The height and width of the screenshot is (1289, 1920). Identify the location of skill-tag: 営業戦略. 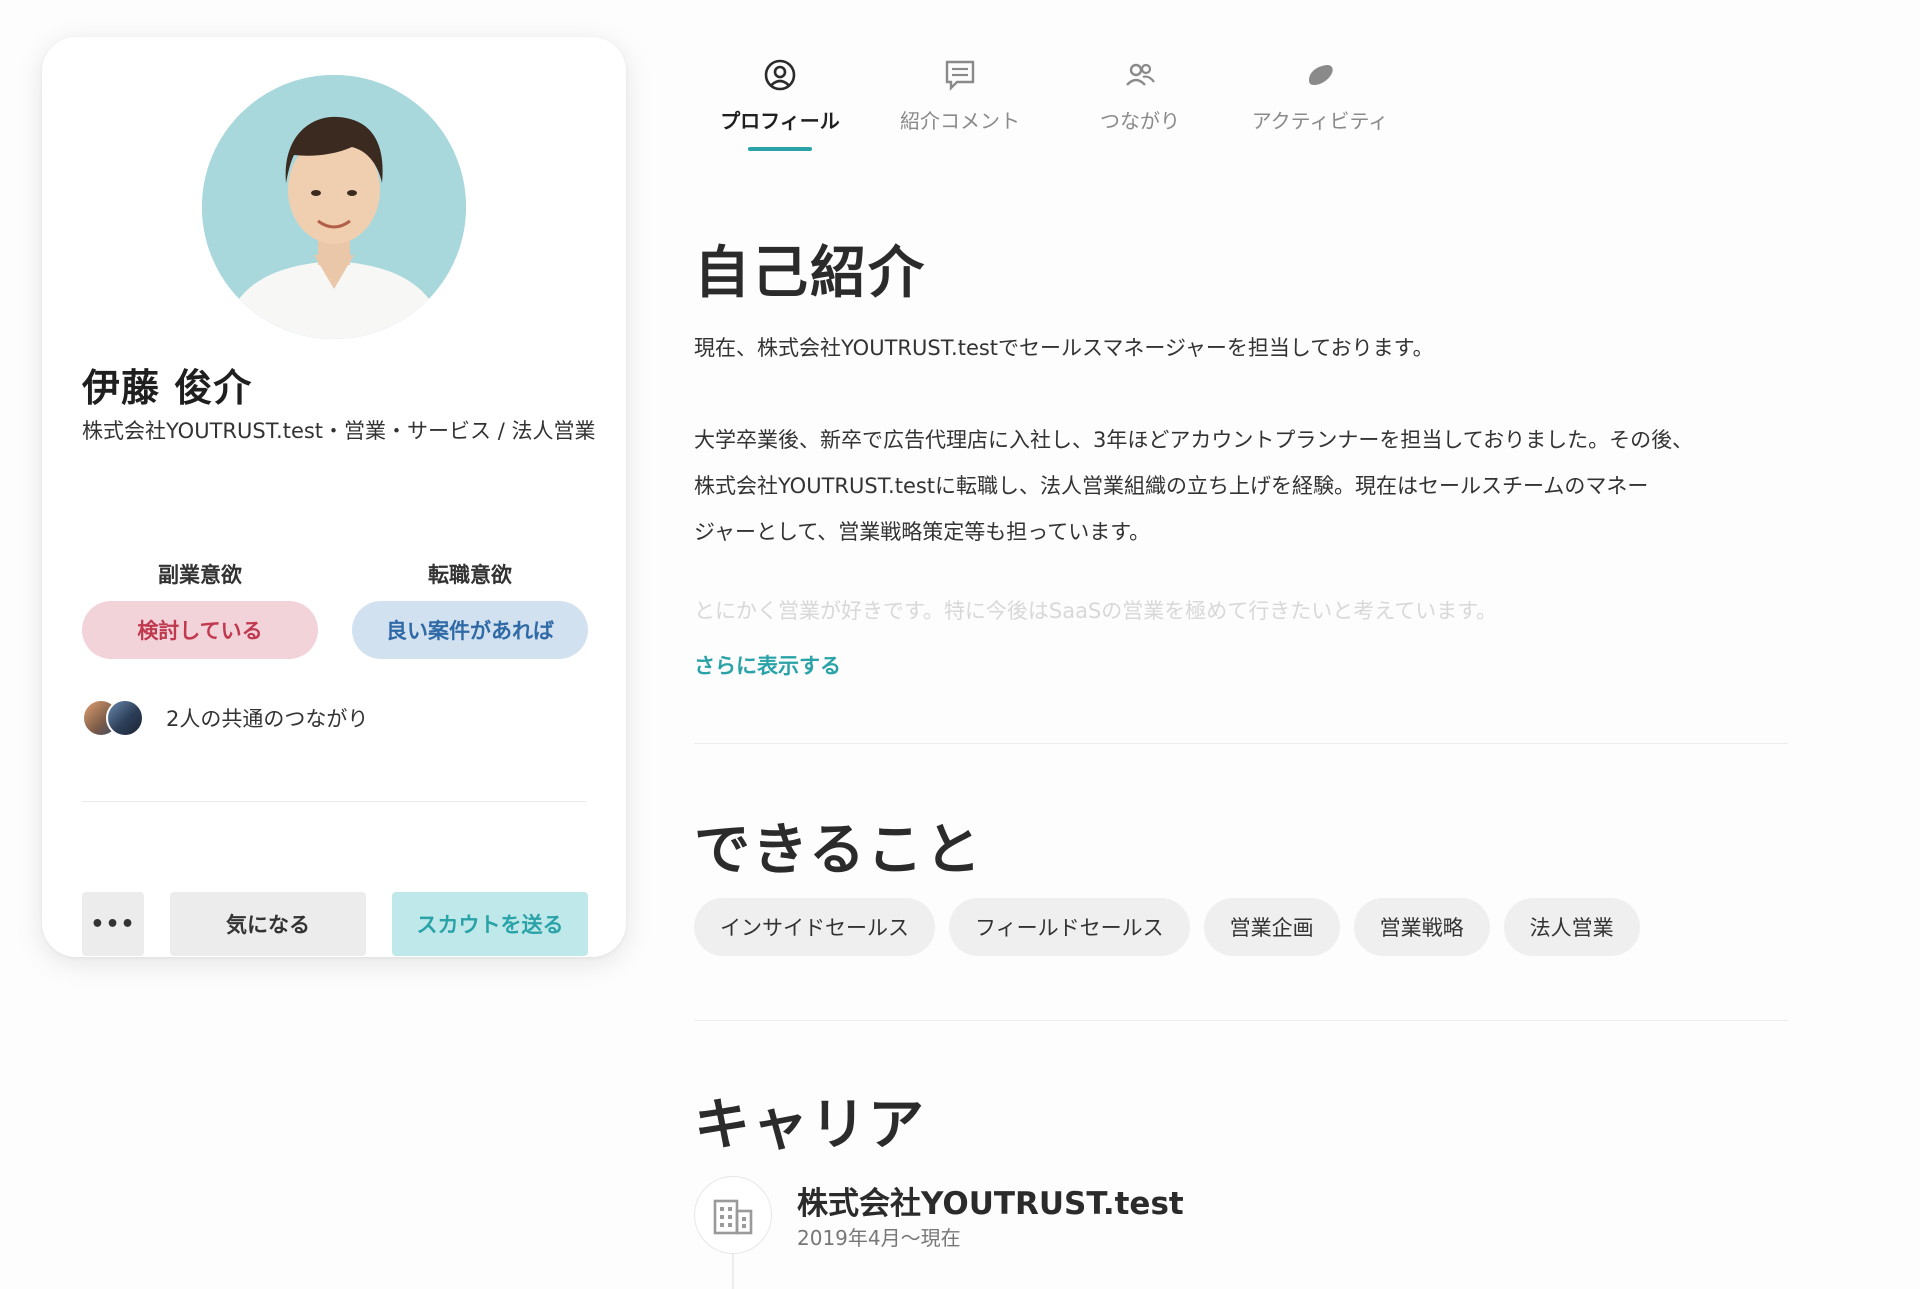
(1421, 927).